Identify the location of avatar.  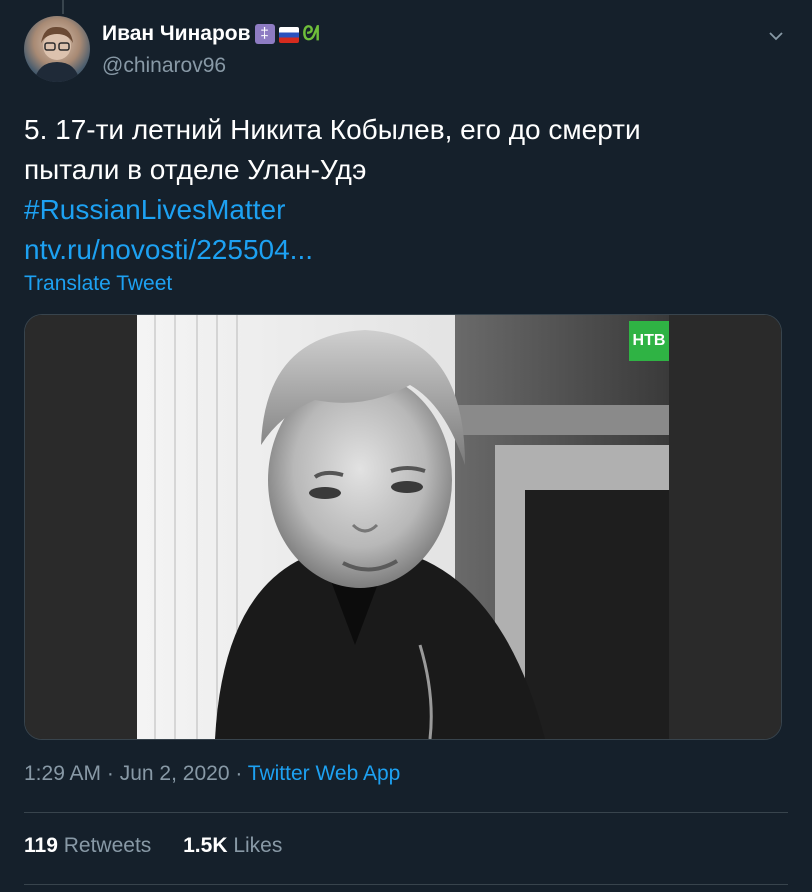
(57, 49).